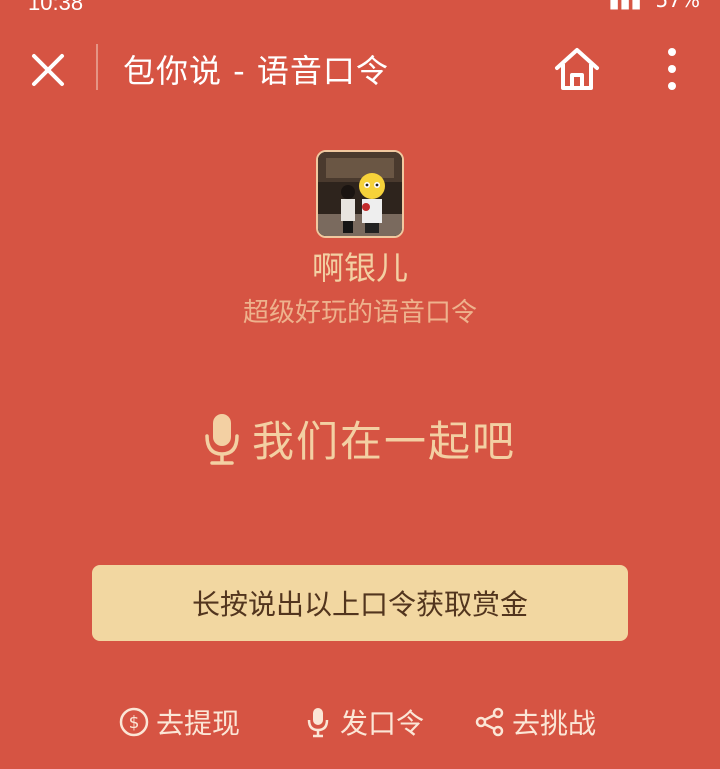 The image size is (720, 769). What do you see at coordinates (489, 722) in the screenshot?
I see `share-icon` at bounding box center [489, 722].